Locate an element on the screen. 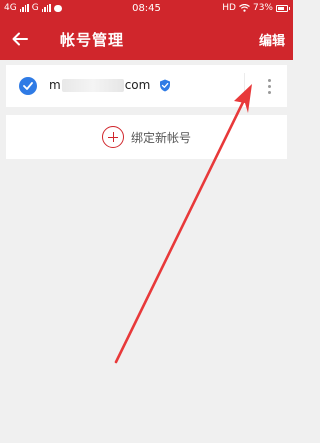 The image size is (320, 443). checkmark-glyph is located at coordinates (28, 86).